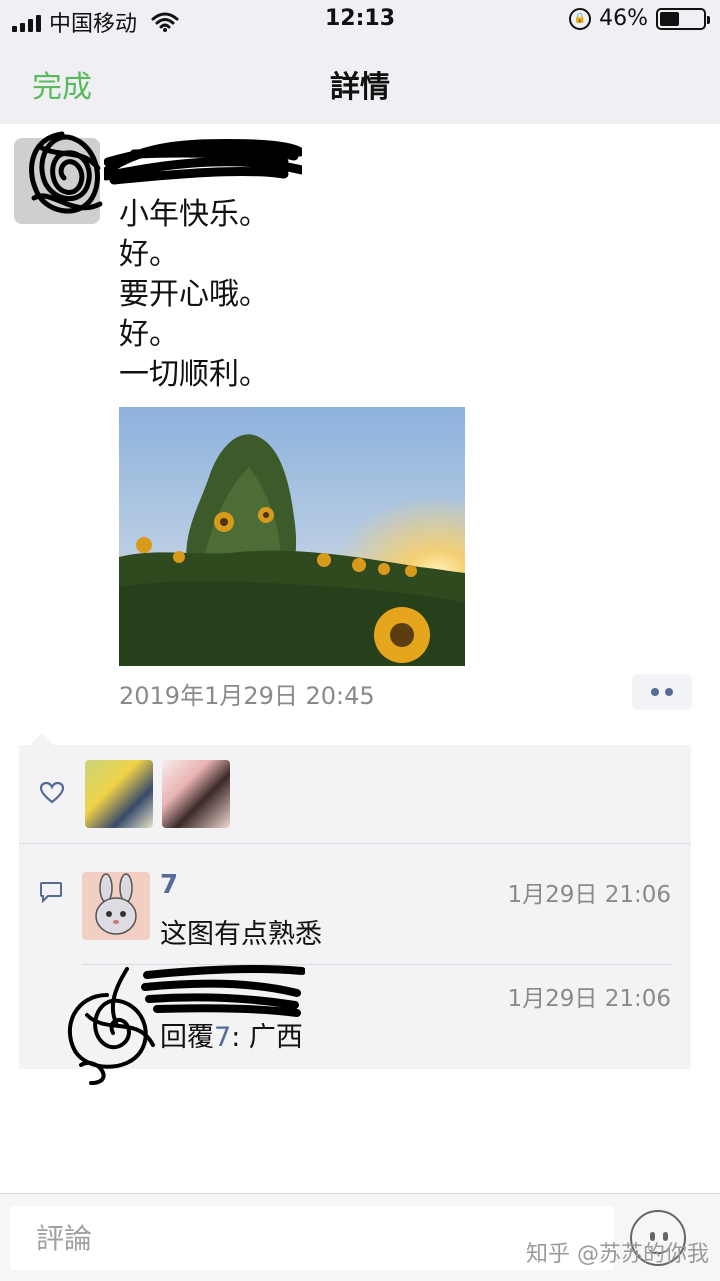  I want to click on commenter-avatar, so click(116, 906).